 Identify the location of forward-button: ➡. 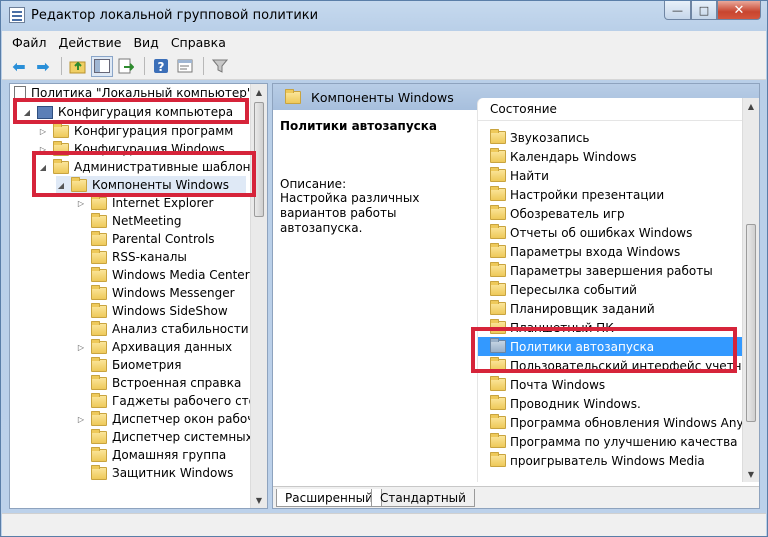
(43, 66).